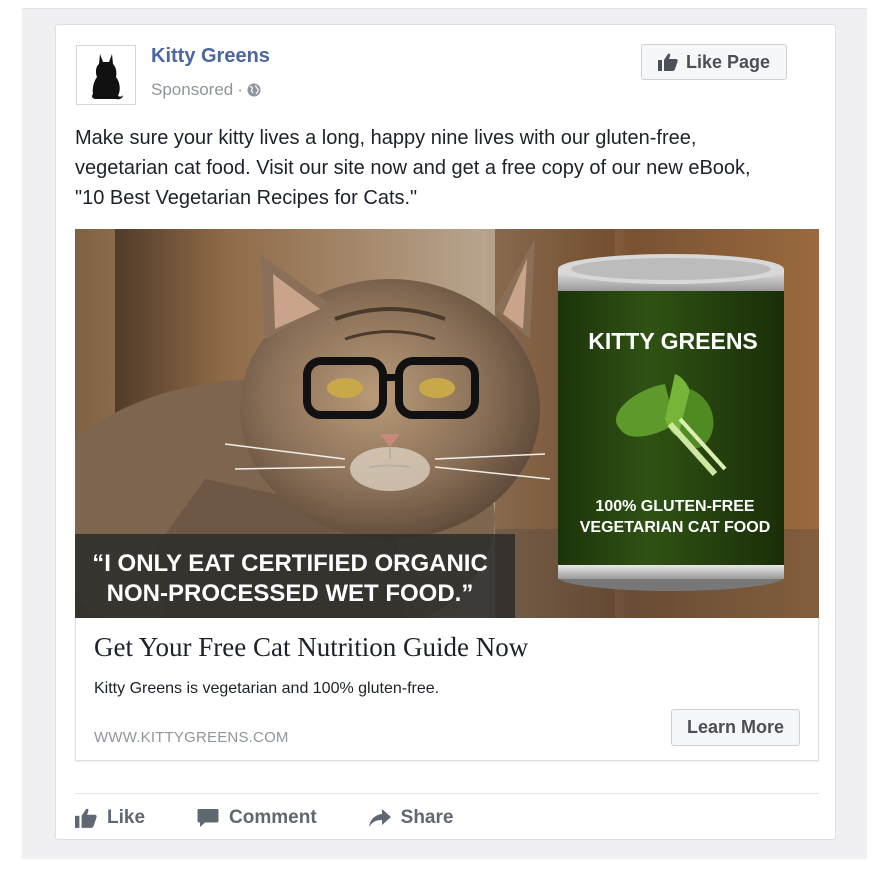 The width and height of the screenshot is (881, 877). Describe the element at coordinates (675, 527) in the screenshot. I see `can-tagline-line2: VEGETARIAN CAT FOOD` at that location.